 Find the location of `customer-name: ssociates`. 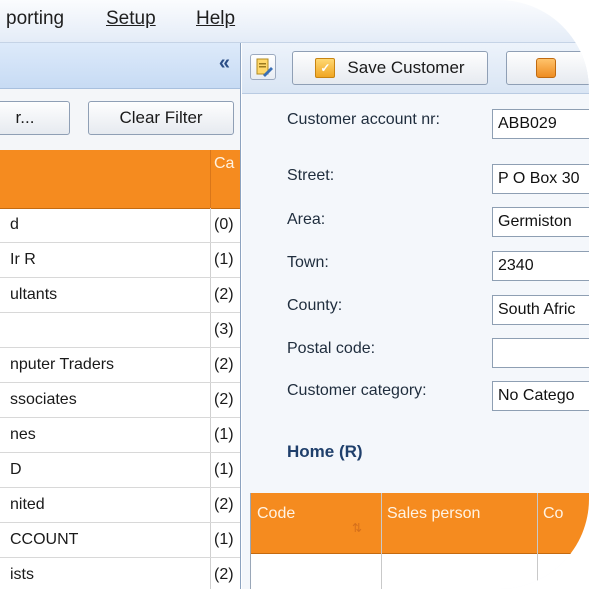

customer-name: ssociates is located at coordinates (43, 399).